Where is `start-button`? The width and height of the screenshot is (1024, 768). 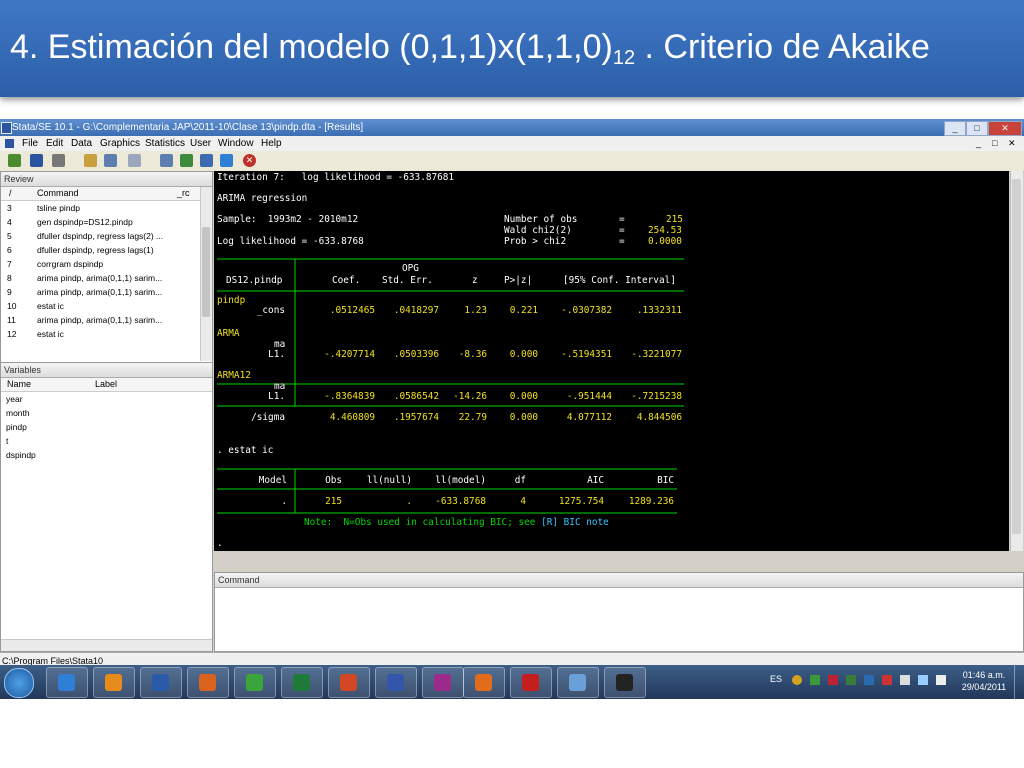 start-button is located at coordinates (19, 683).